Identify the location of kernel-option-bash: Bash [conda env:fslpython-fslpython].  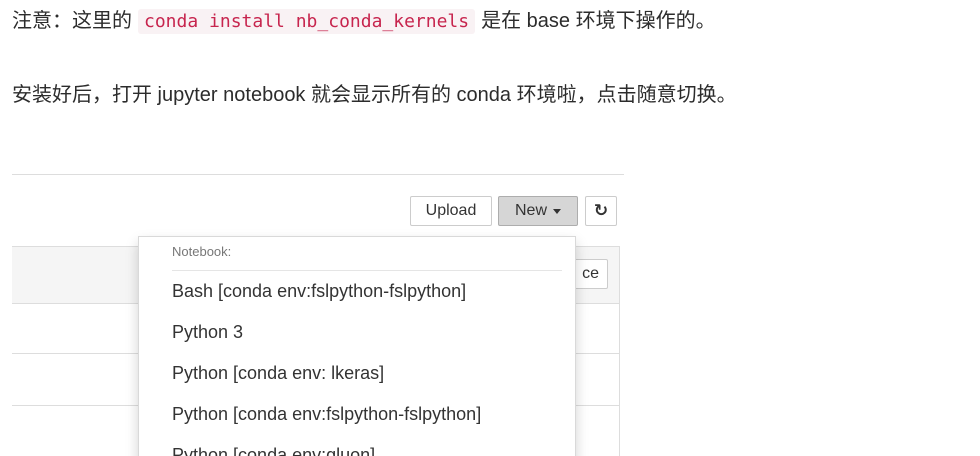
(319, 291).